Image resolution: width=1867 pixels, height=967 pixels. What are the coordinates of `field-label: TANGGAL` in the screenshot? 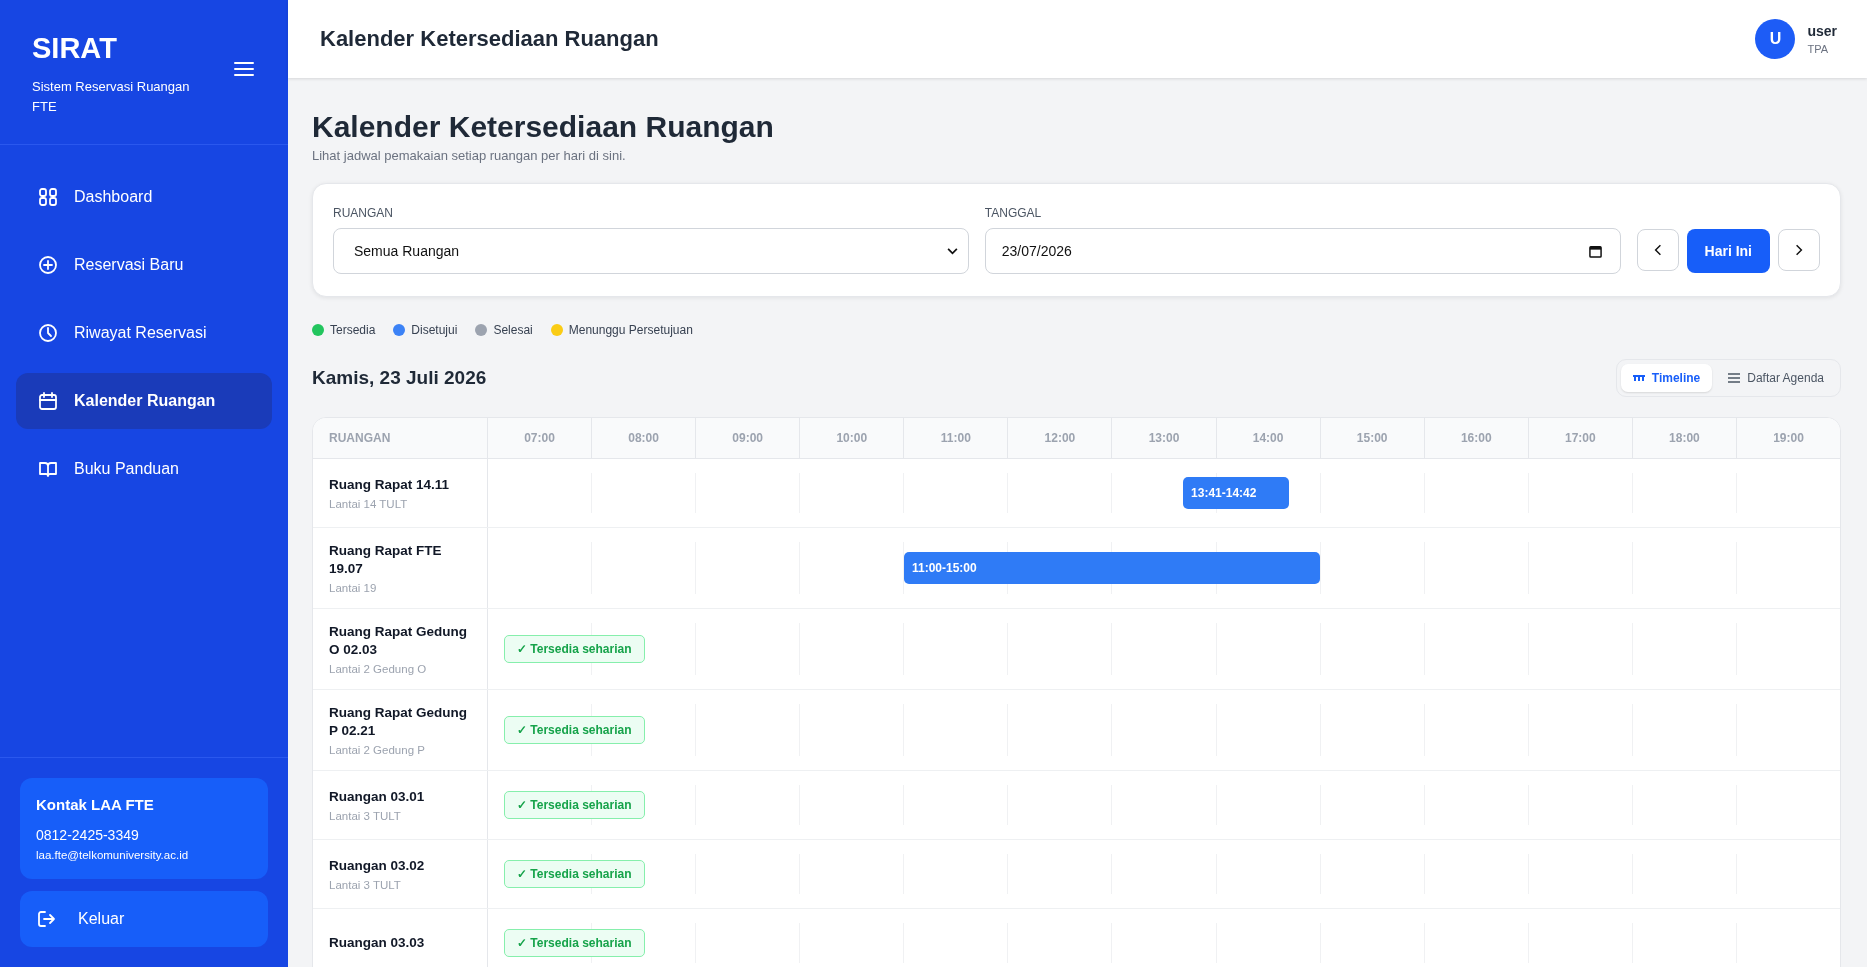 It's located at (1013, 213).